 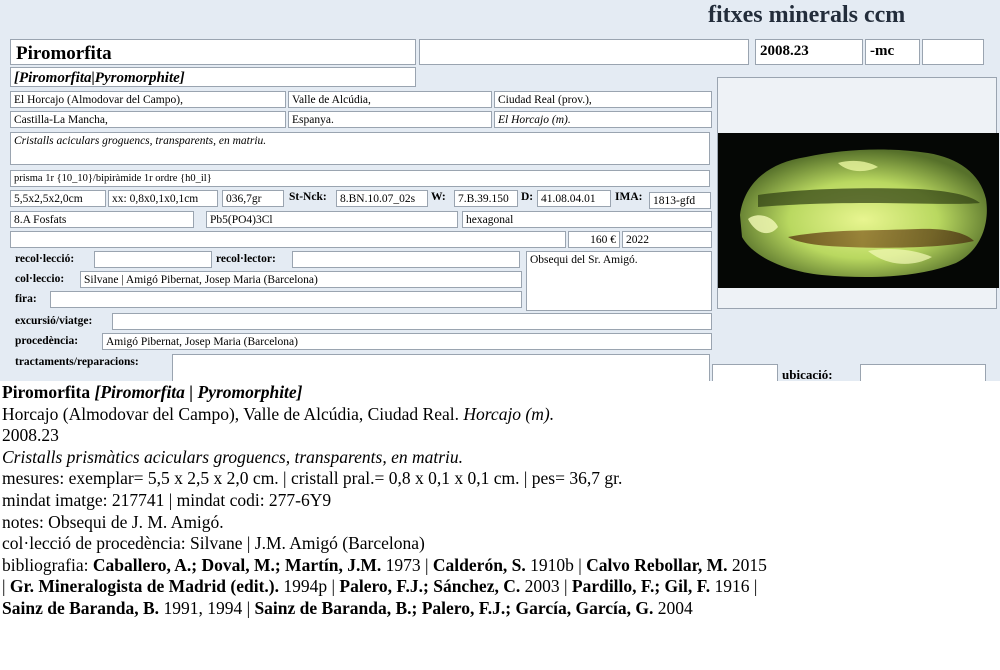 What do you see at coordinates (382, 198) in the screenshot?
I see `strunz-nickel-field: 8.BN.10.07_02s` at bounding box center [382, 198].